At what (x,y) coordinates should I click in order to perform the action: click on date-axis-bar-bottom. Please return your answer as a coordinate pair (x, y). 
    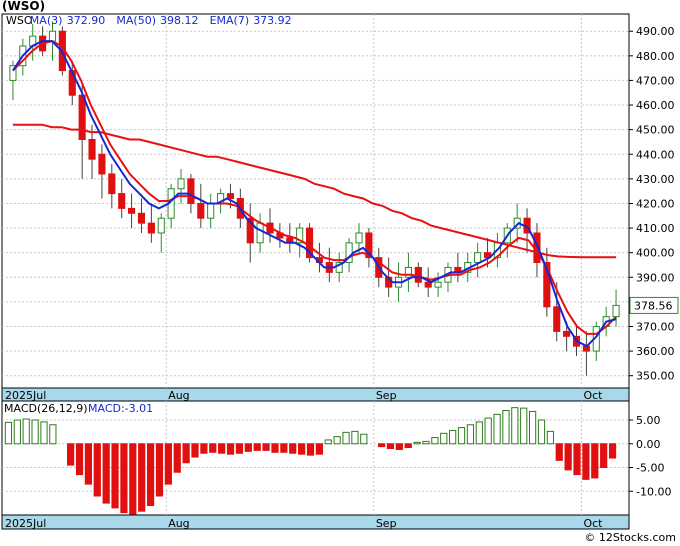
    Looking at the image, I should click on (315, 522).